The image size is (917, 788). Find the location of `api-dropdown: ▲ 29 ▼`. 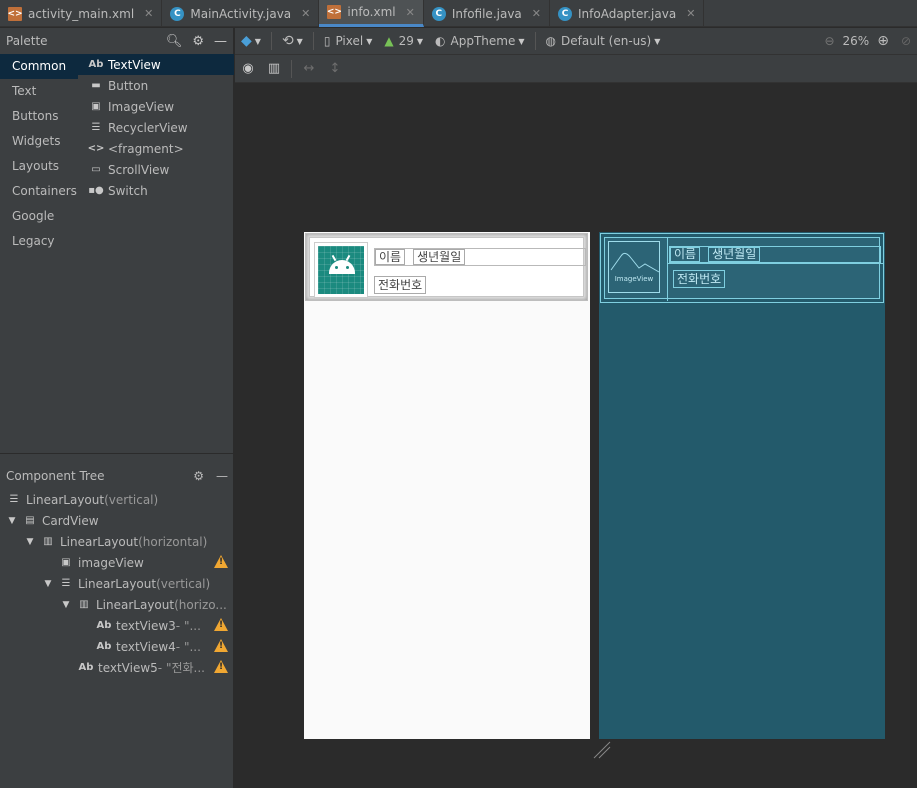

api-dropdown: ▲ 29 ▼ is located at coordinates (403, 41).